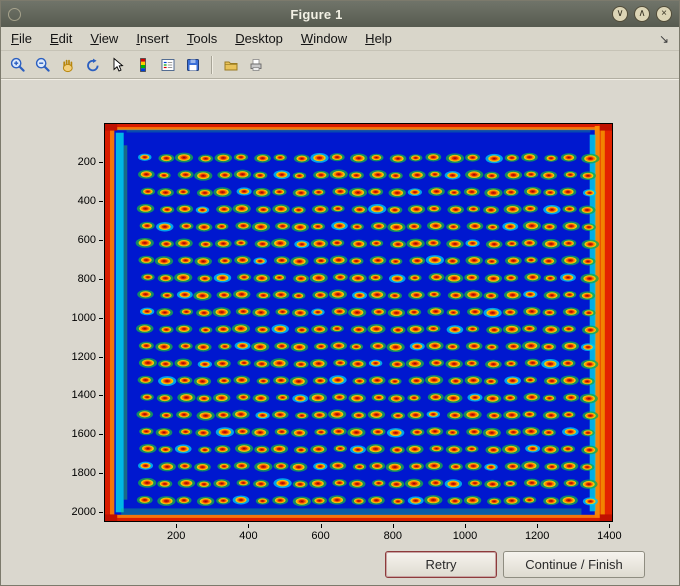 The width and height of the screenshot is (680, 586). I want to click on window-controls: ∨ ∧ ×, so click(642, 14).